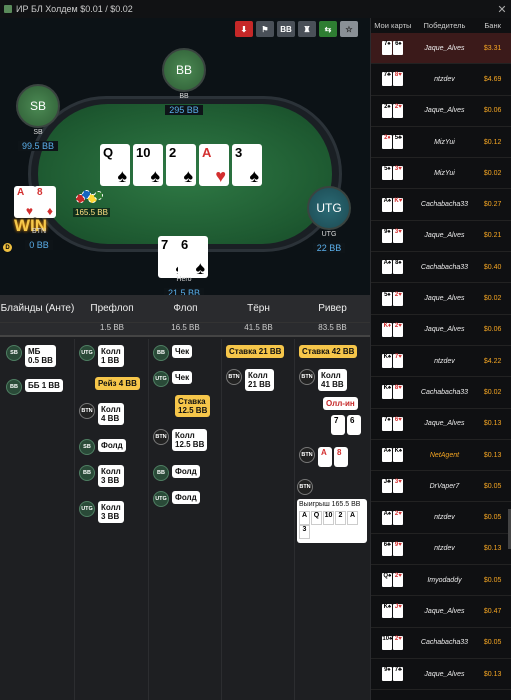  I want to click on action-bubble: Колл 4 BB, so click(111, 414).